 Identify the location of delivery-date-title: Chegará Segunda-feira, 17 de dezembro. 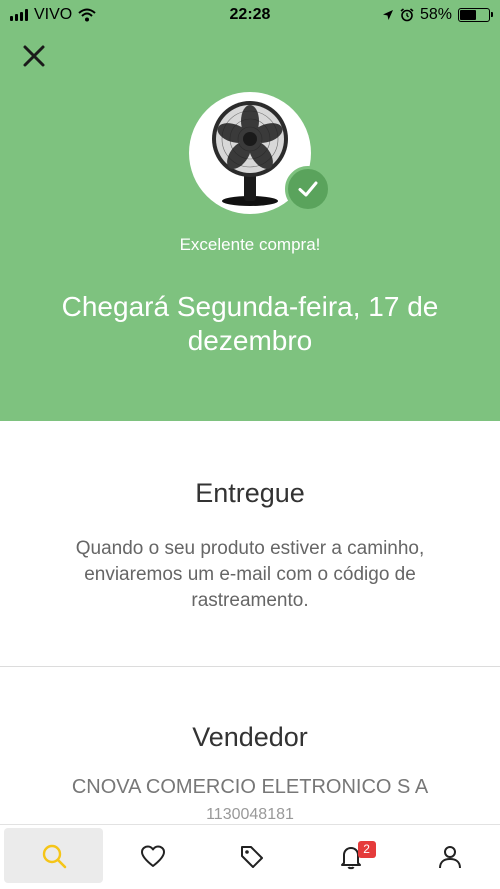
(250, 323).